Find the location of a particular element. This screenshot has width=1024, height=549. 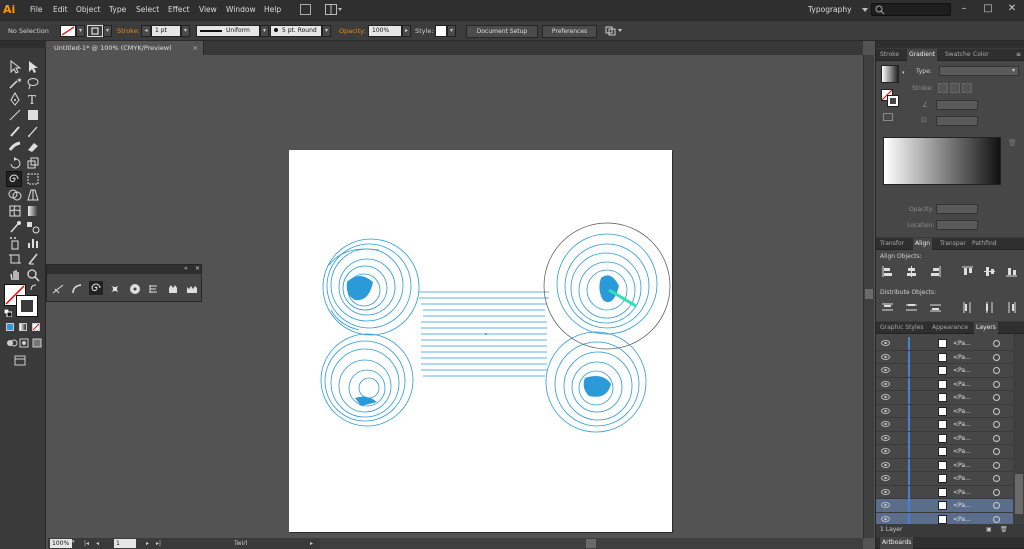

last-artboard-icon: ▸| is located at coordinates (158, 543).